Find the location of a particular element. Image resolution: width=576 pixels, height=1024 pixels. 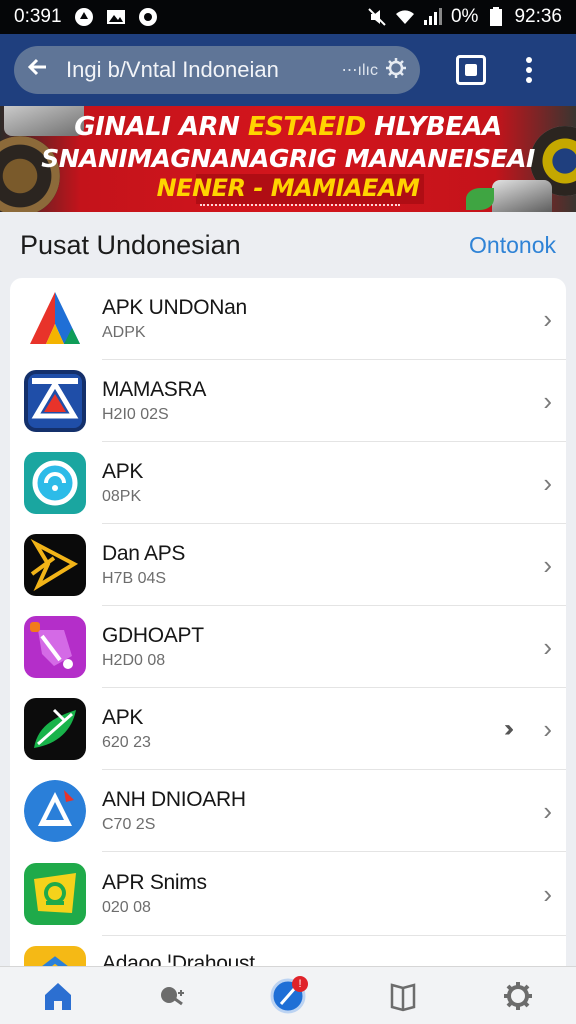

list-item: APK 08PK › is located at coordinates (288, 483).